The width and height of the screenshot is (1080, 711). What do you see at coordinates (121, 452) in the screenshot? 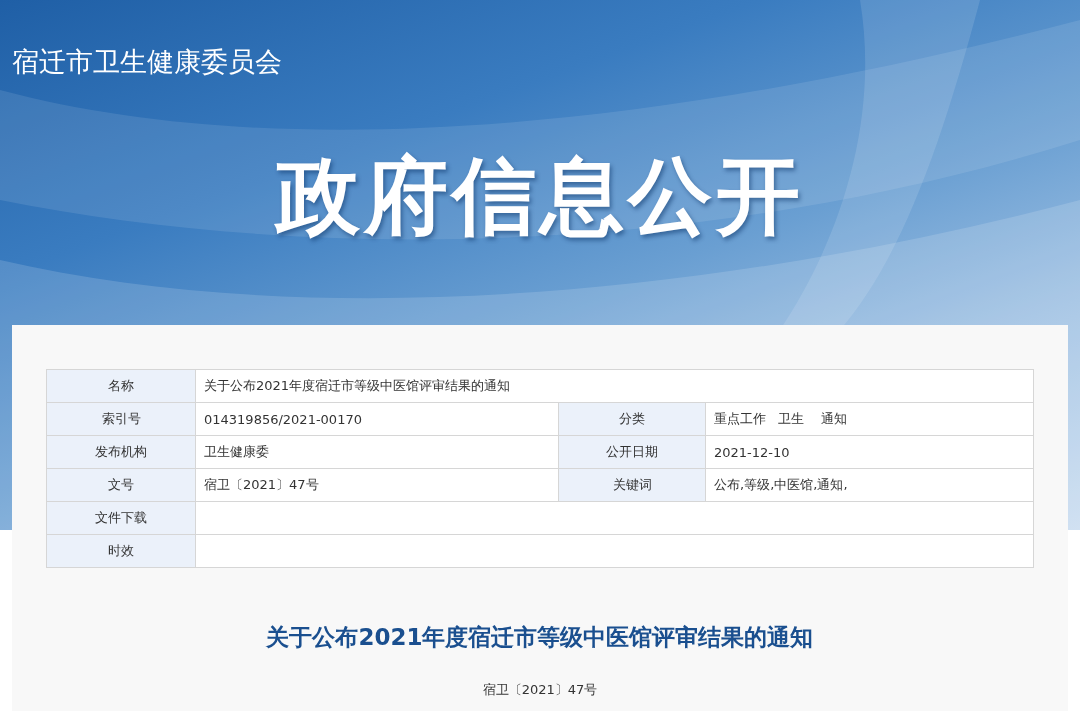
I see `field-label: 发布机构` at bounding box center [121, 452].